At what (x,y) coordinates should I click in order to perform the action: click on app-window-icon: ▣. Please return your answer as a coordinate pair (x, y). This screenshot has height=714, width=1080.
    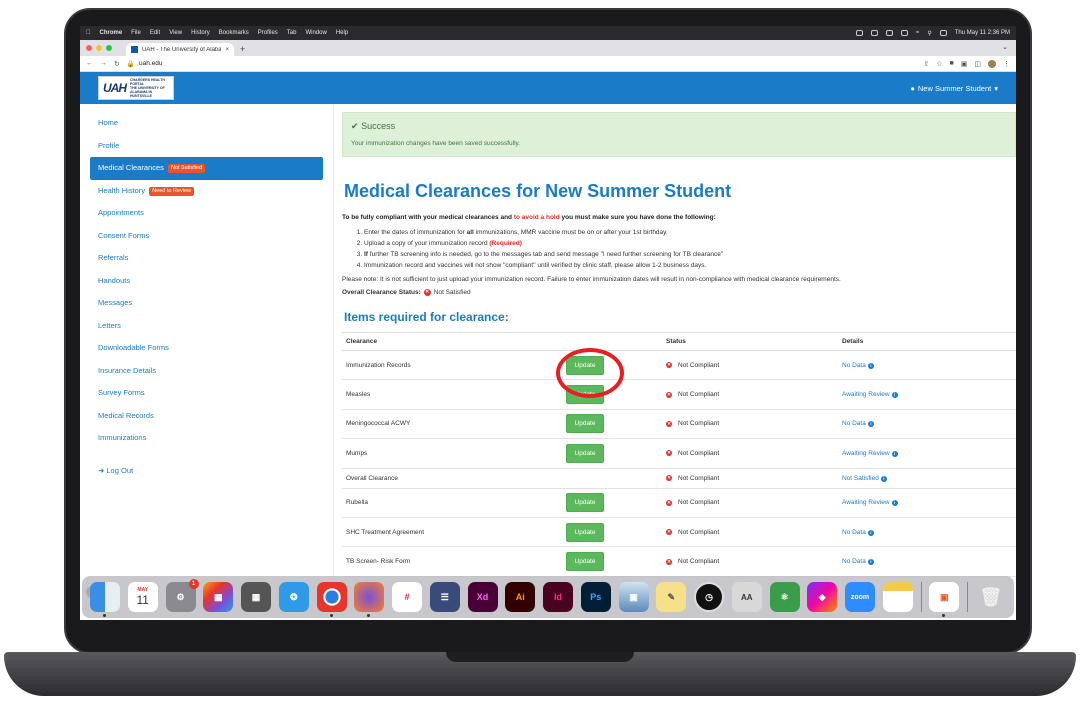
    Looking at the image, I should click on (944, 599).